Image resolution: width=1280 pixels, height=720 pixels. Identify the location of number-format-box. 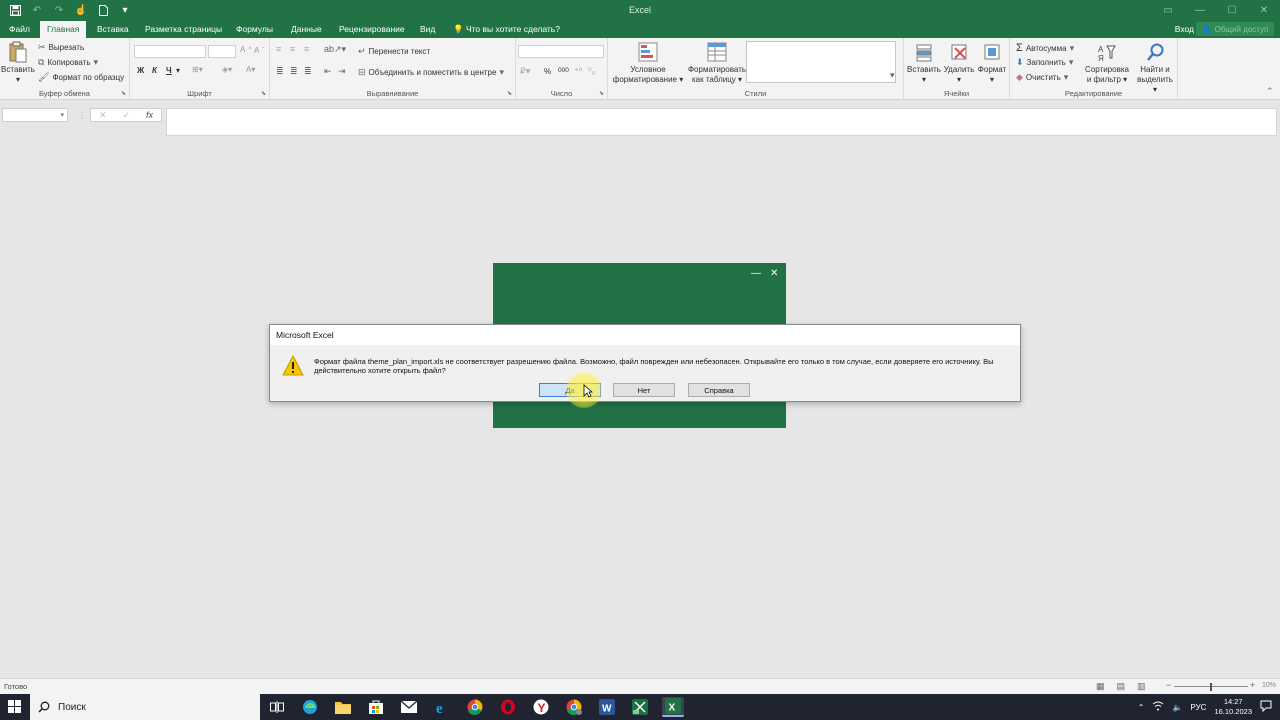
(561, 51).